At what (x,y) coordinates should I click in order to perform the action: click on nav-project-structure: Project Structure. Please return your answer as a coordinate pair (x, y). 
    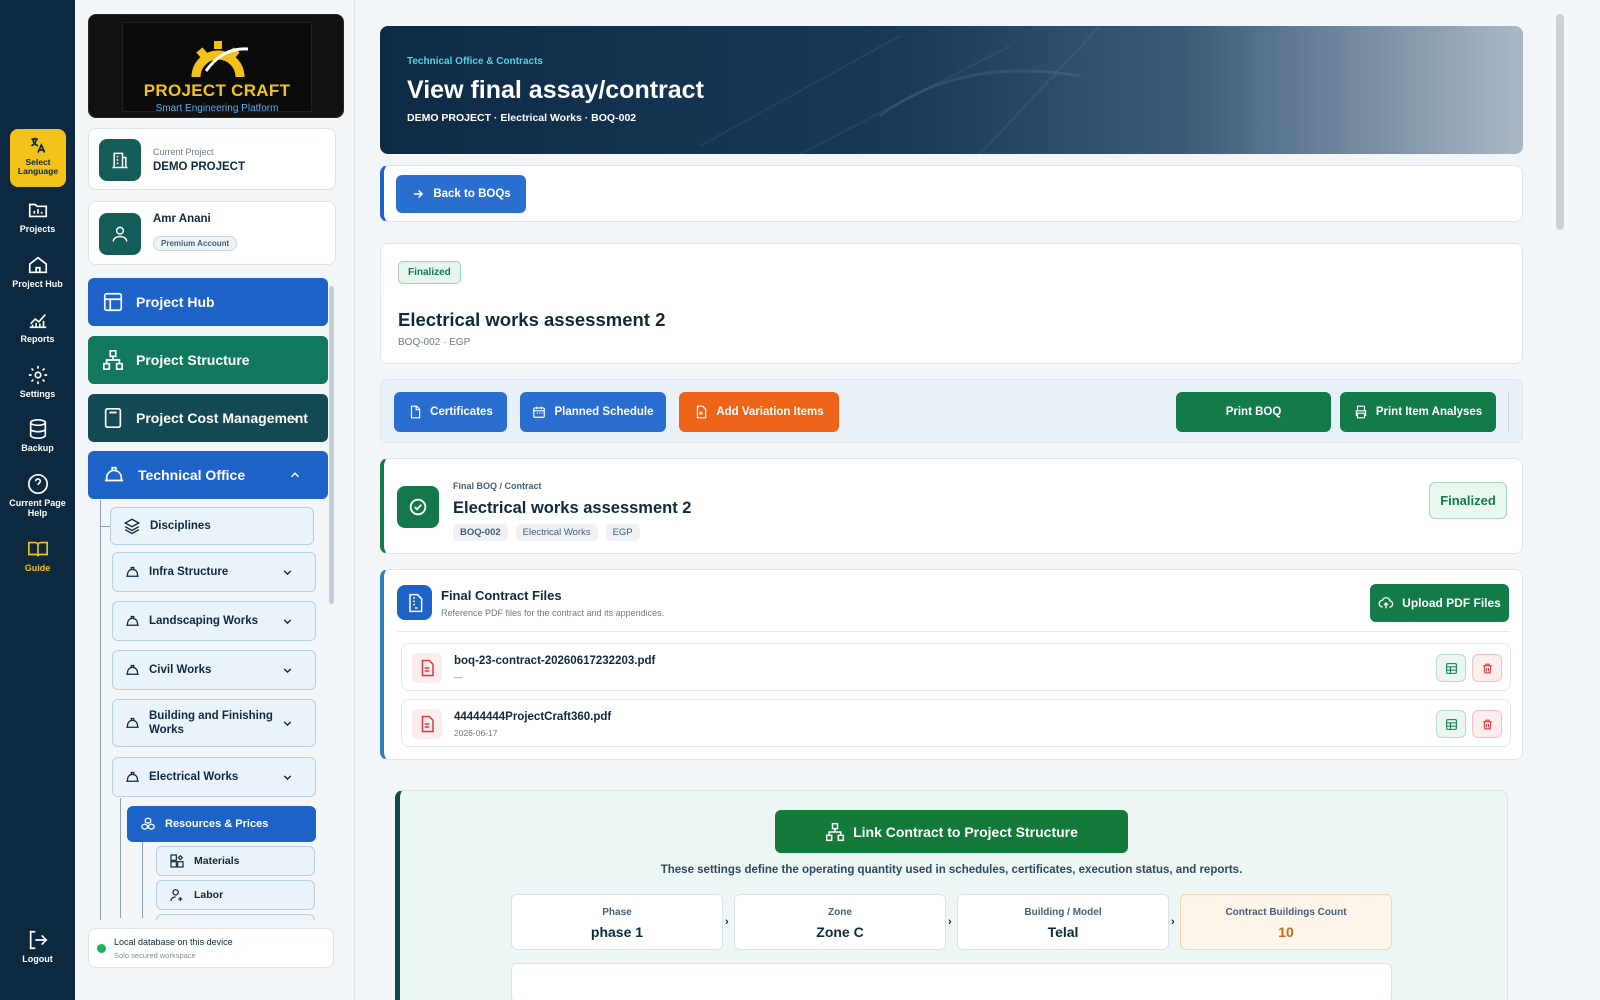
    Looking at the image, I should click on (208, 360).